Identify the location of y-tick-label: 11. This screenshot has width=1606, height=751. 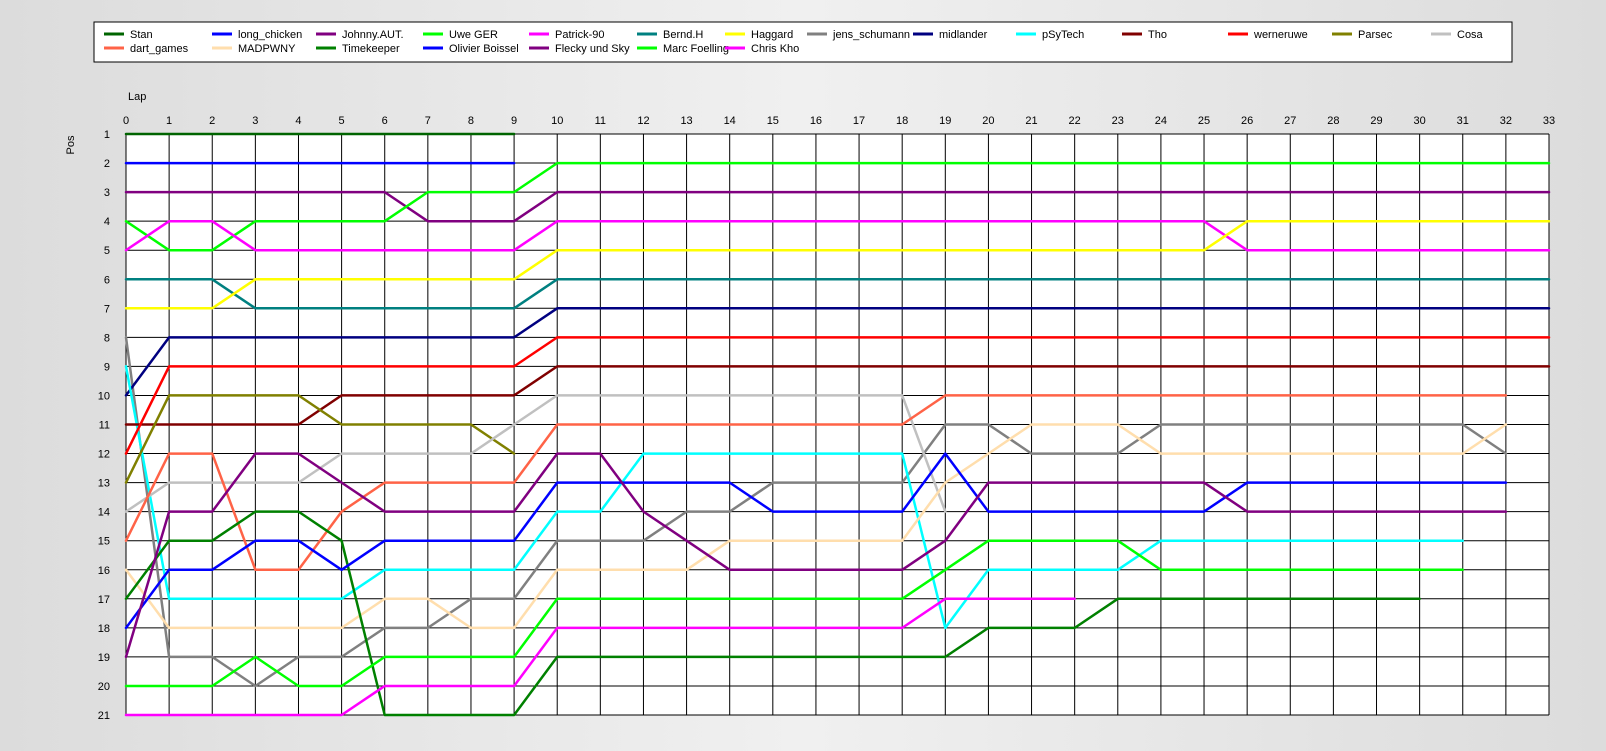
(104, 426).